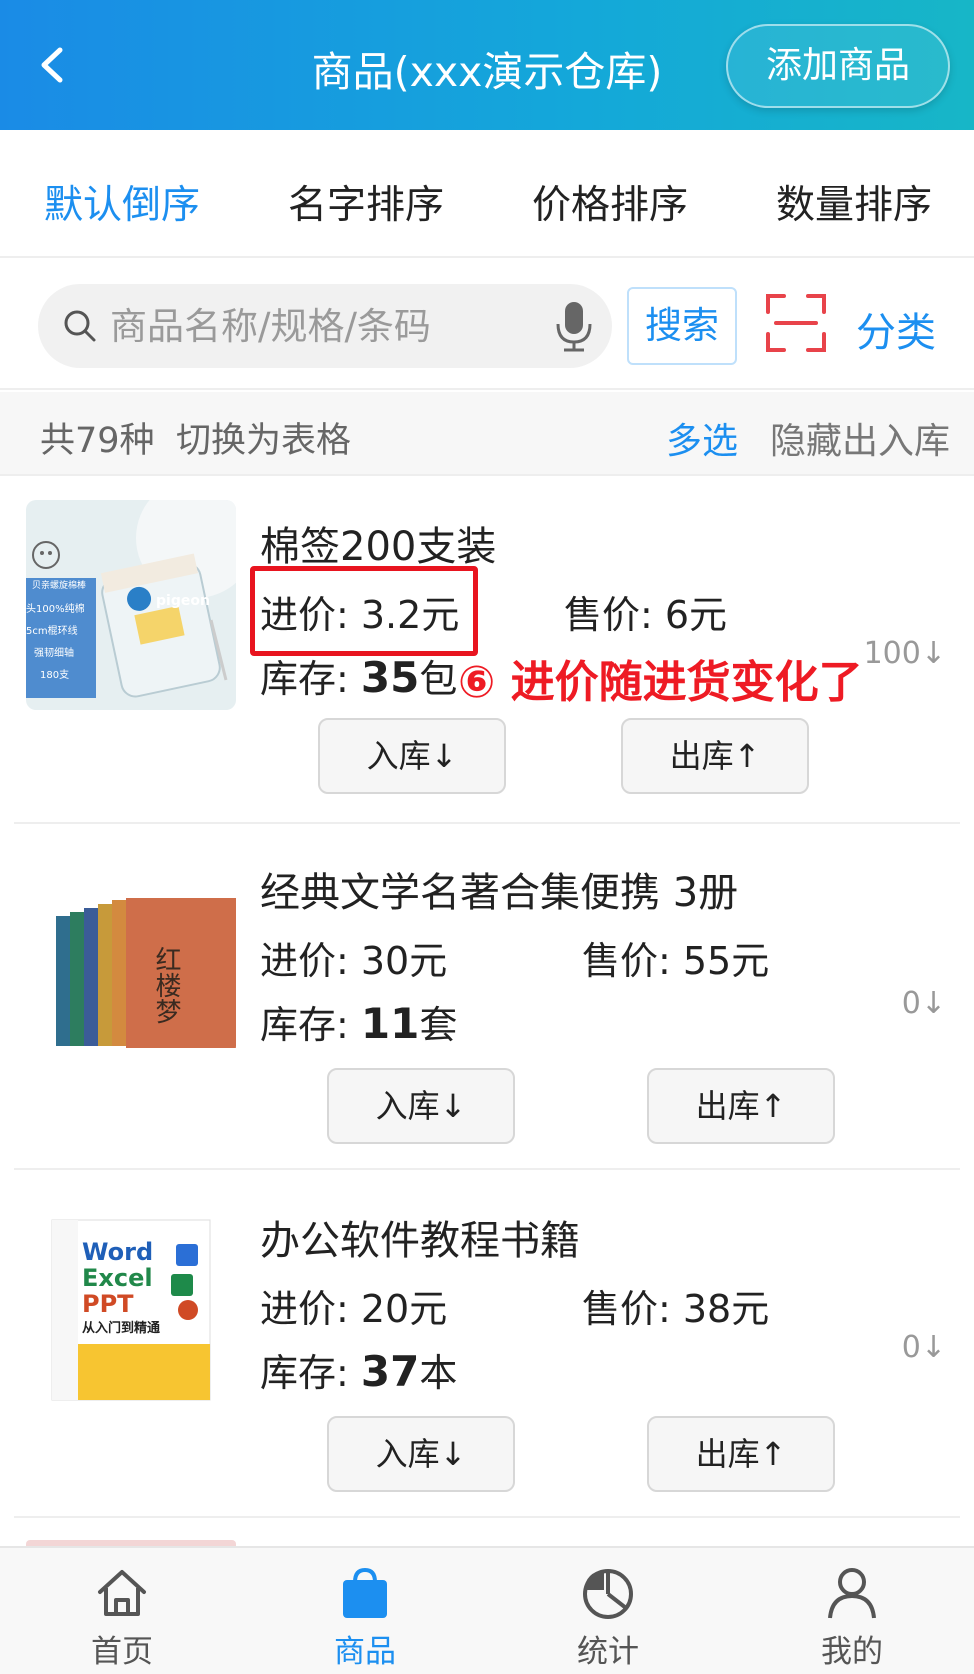 Image resolution: width=974 pixels, height=1674 pixels. Describe the element at coordinates (54, 652) in the screenshot. I see `thumb-swab-line: 强韧细轴` at that location.